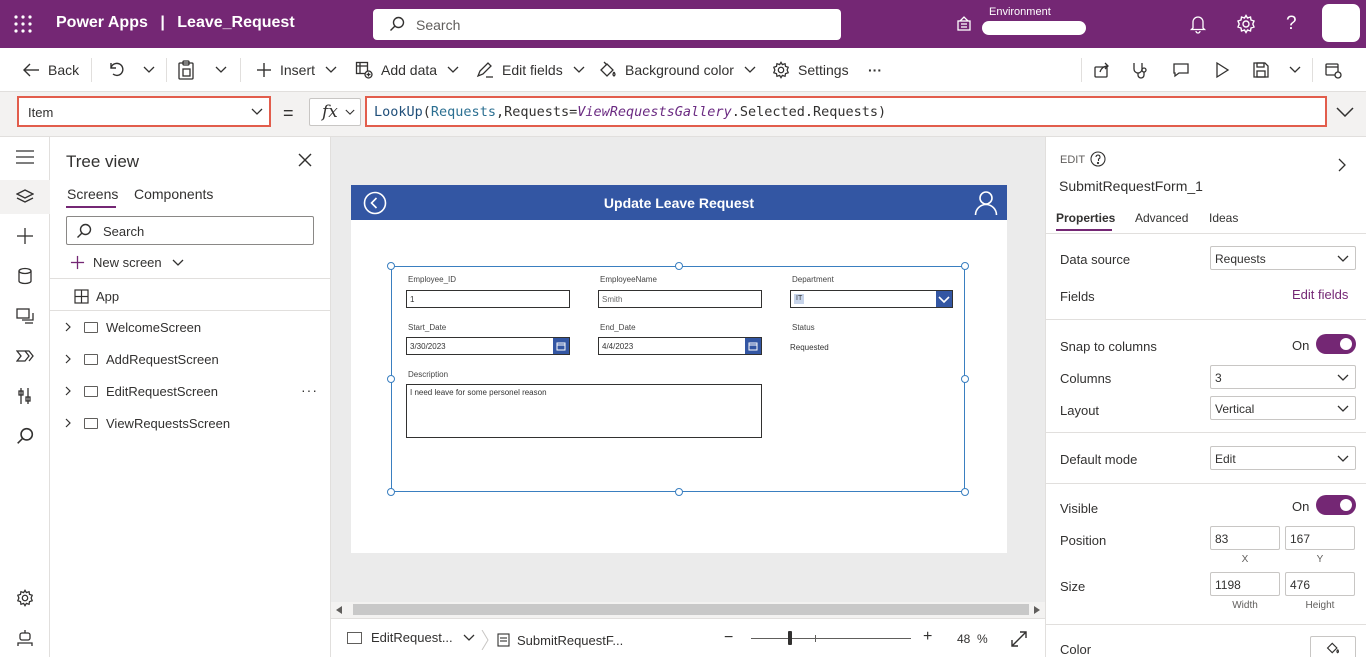 The width and height of the screenshot is (1366, 657). I want to click on share-icon, so click(1106, 70).